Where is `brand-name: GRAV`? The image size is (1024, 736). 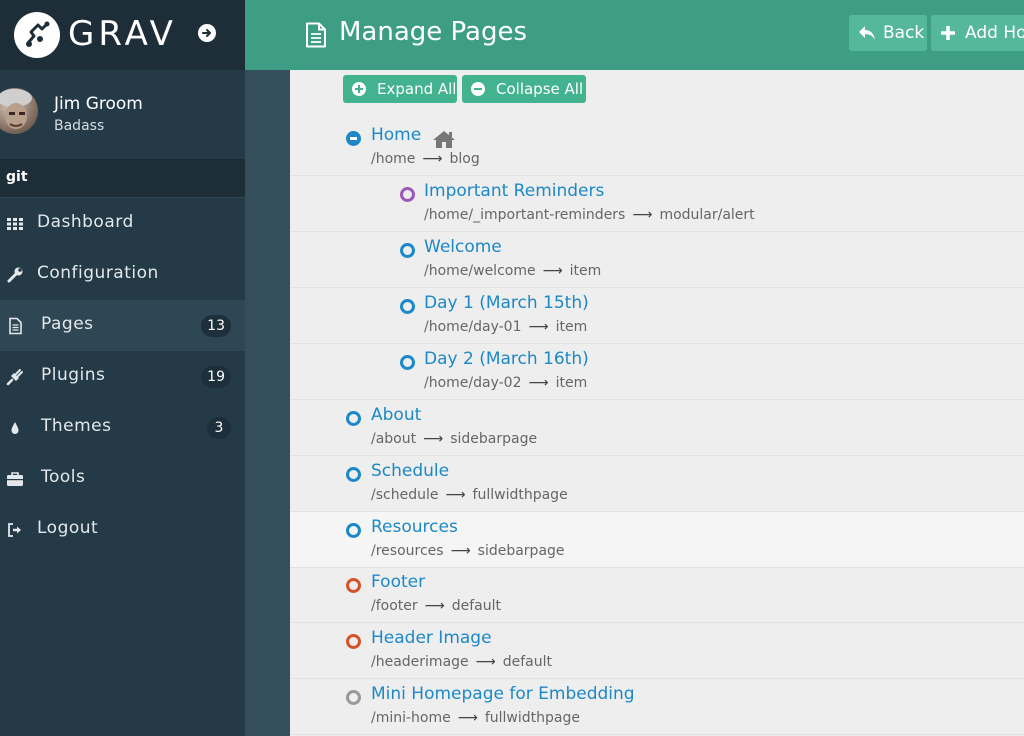 brand-name: GRAV is located at coordinates (122, 34).